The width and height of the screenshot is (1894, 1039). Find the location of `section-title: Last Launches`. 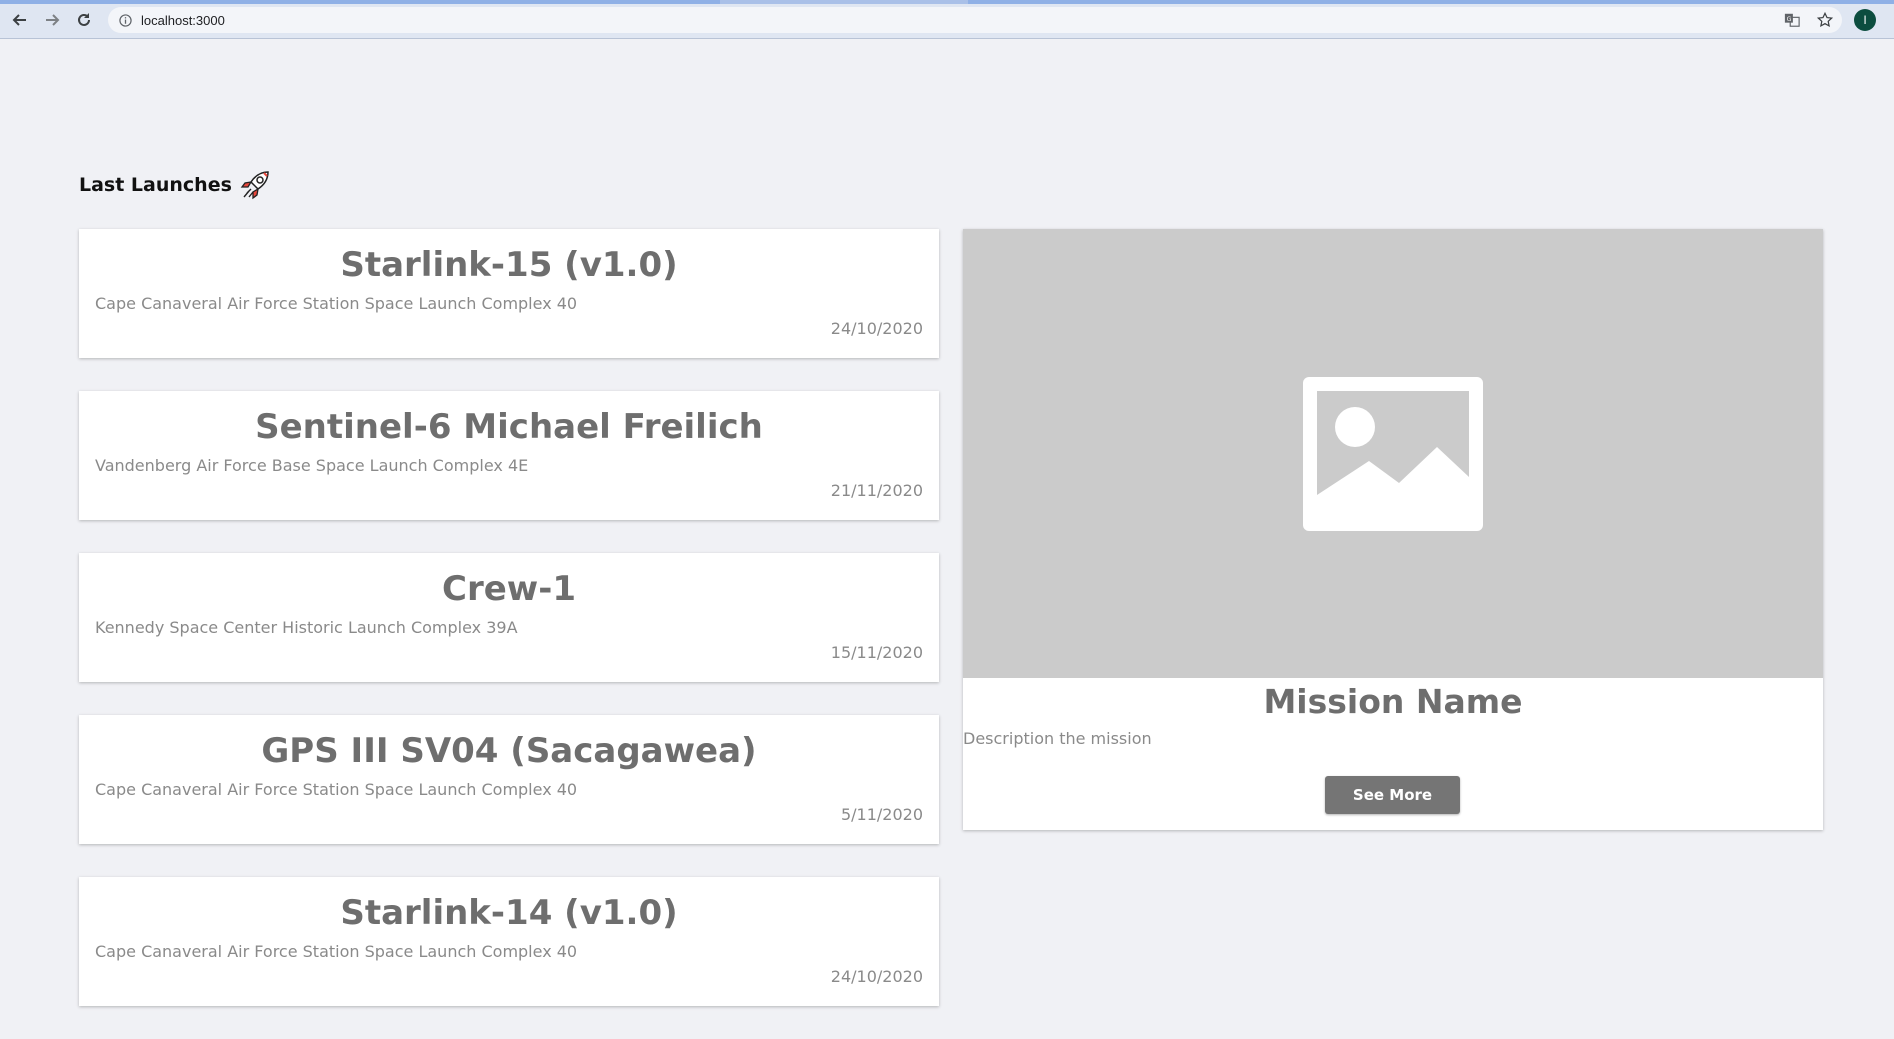

section-title: Last Launches is located at coordinates (175, 185).